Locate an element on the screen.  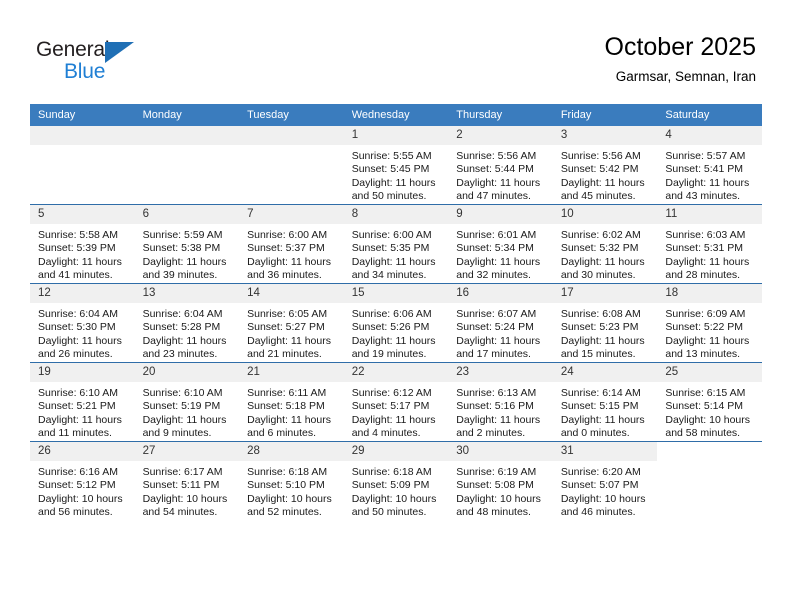
sunrise-text: Sunrise: 5:56 AM is located at coordinates (496, 156).